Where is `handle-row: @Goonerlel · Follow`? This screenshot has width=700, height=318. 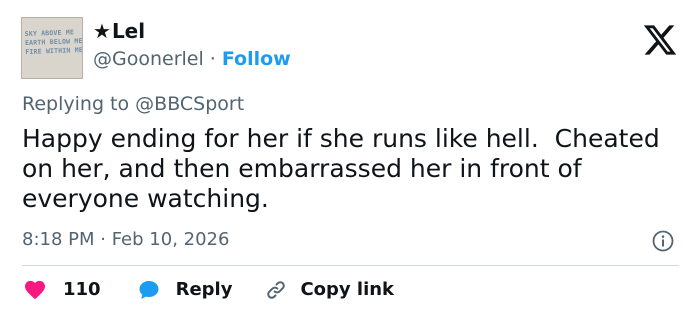
handle-row: @Goonerlel · Follow is located at coordinates (192, 59).